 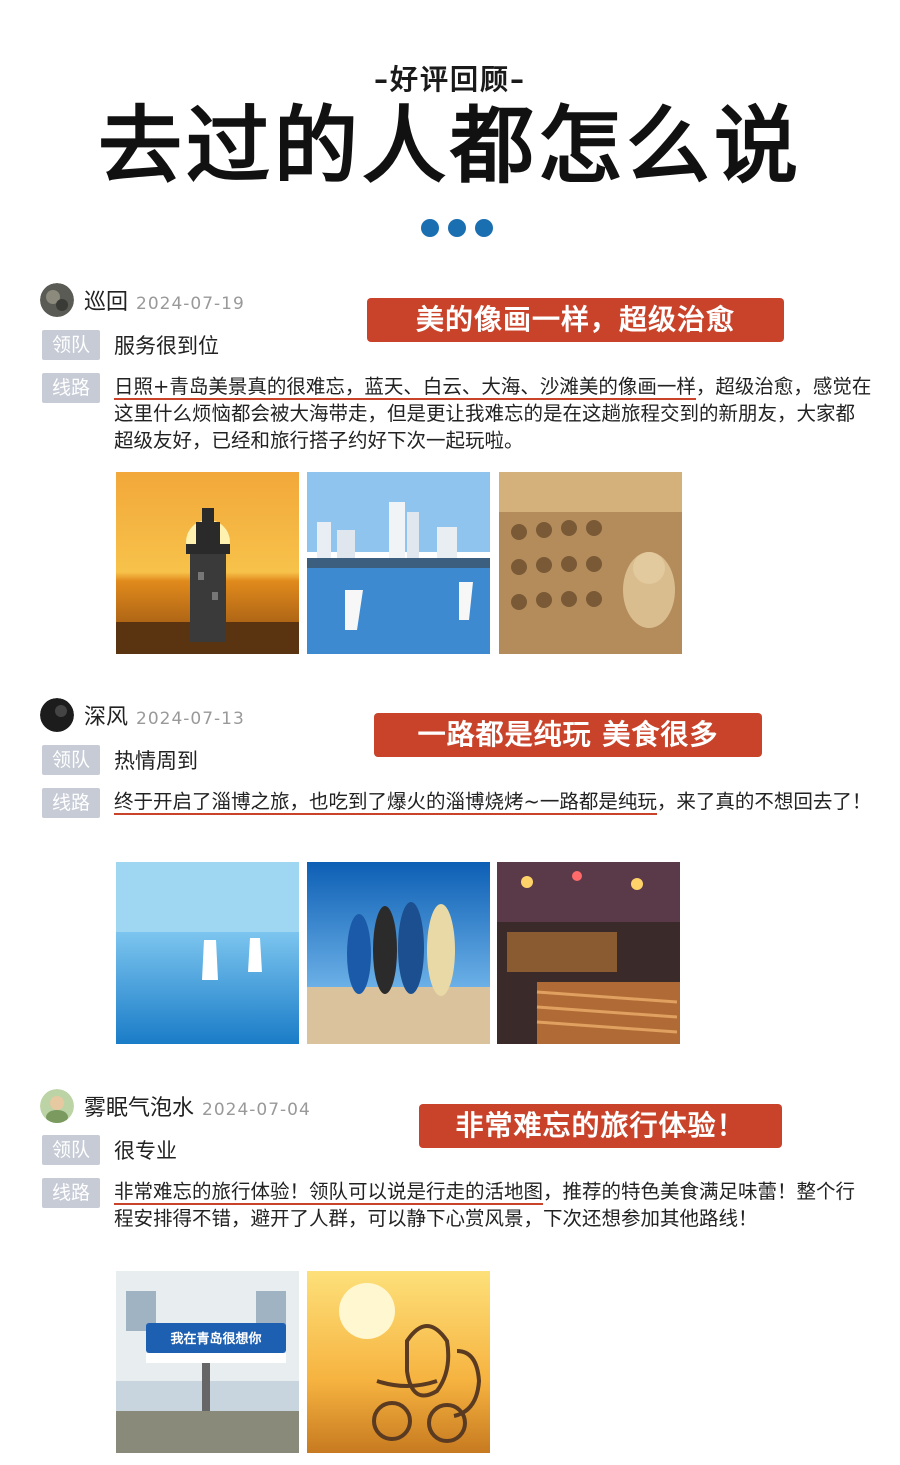 What do you see at coordinates (166, 346) in the screenshot?
I see `leader-comment: 服务很到位` at bounding box center [166, 346].